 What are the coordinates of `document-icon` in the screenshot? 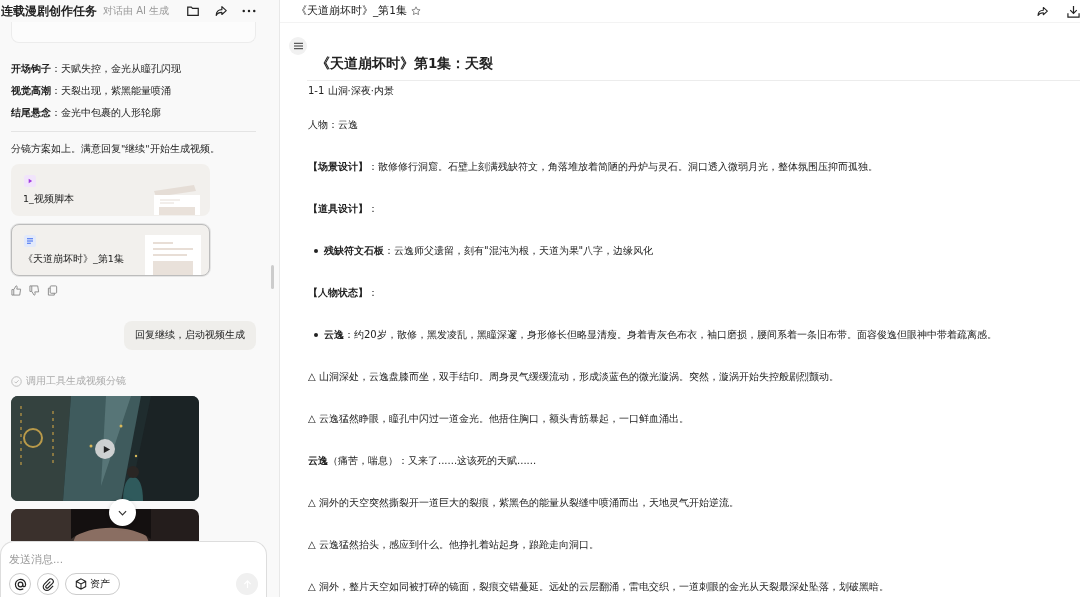 It's located at (30, 241).